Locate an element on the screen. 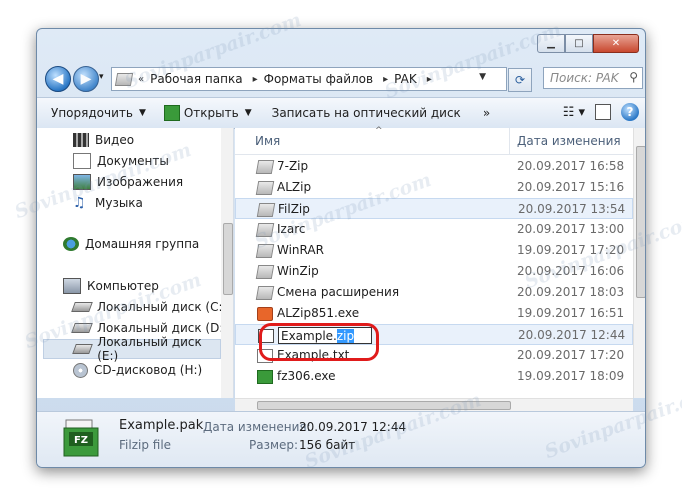 The height and width of the screenshot is (502, 682). view-options-icon: ☷ ▾ is located at coordinates (574, 112).